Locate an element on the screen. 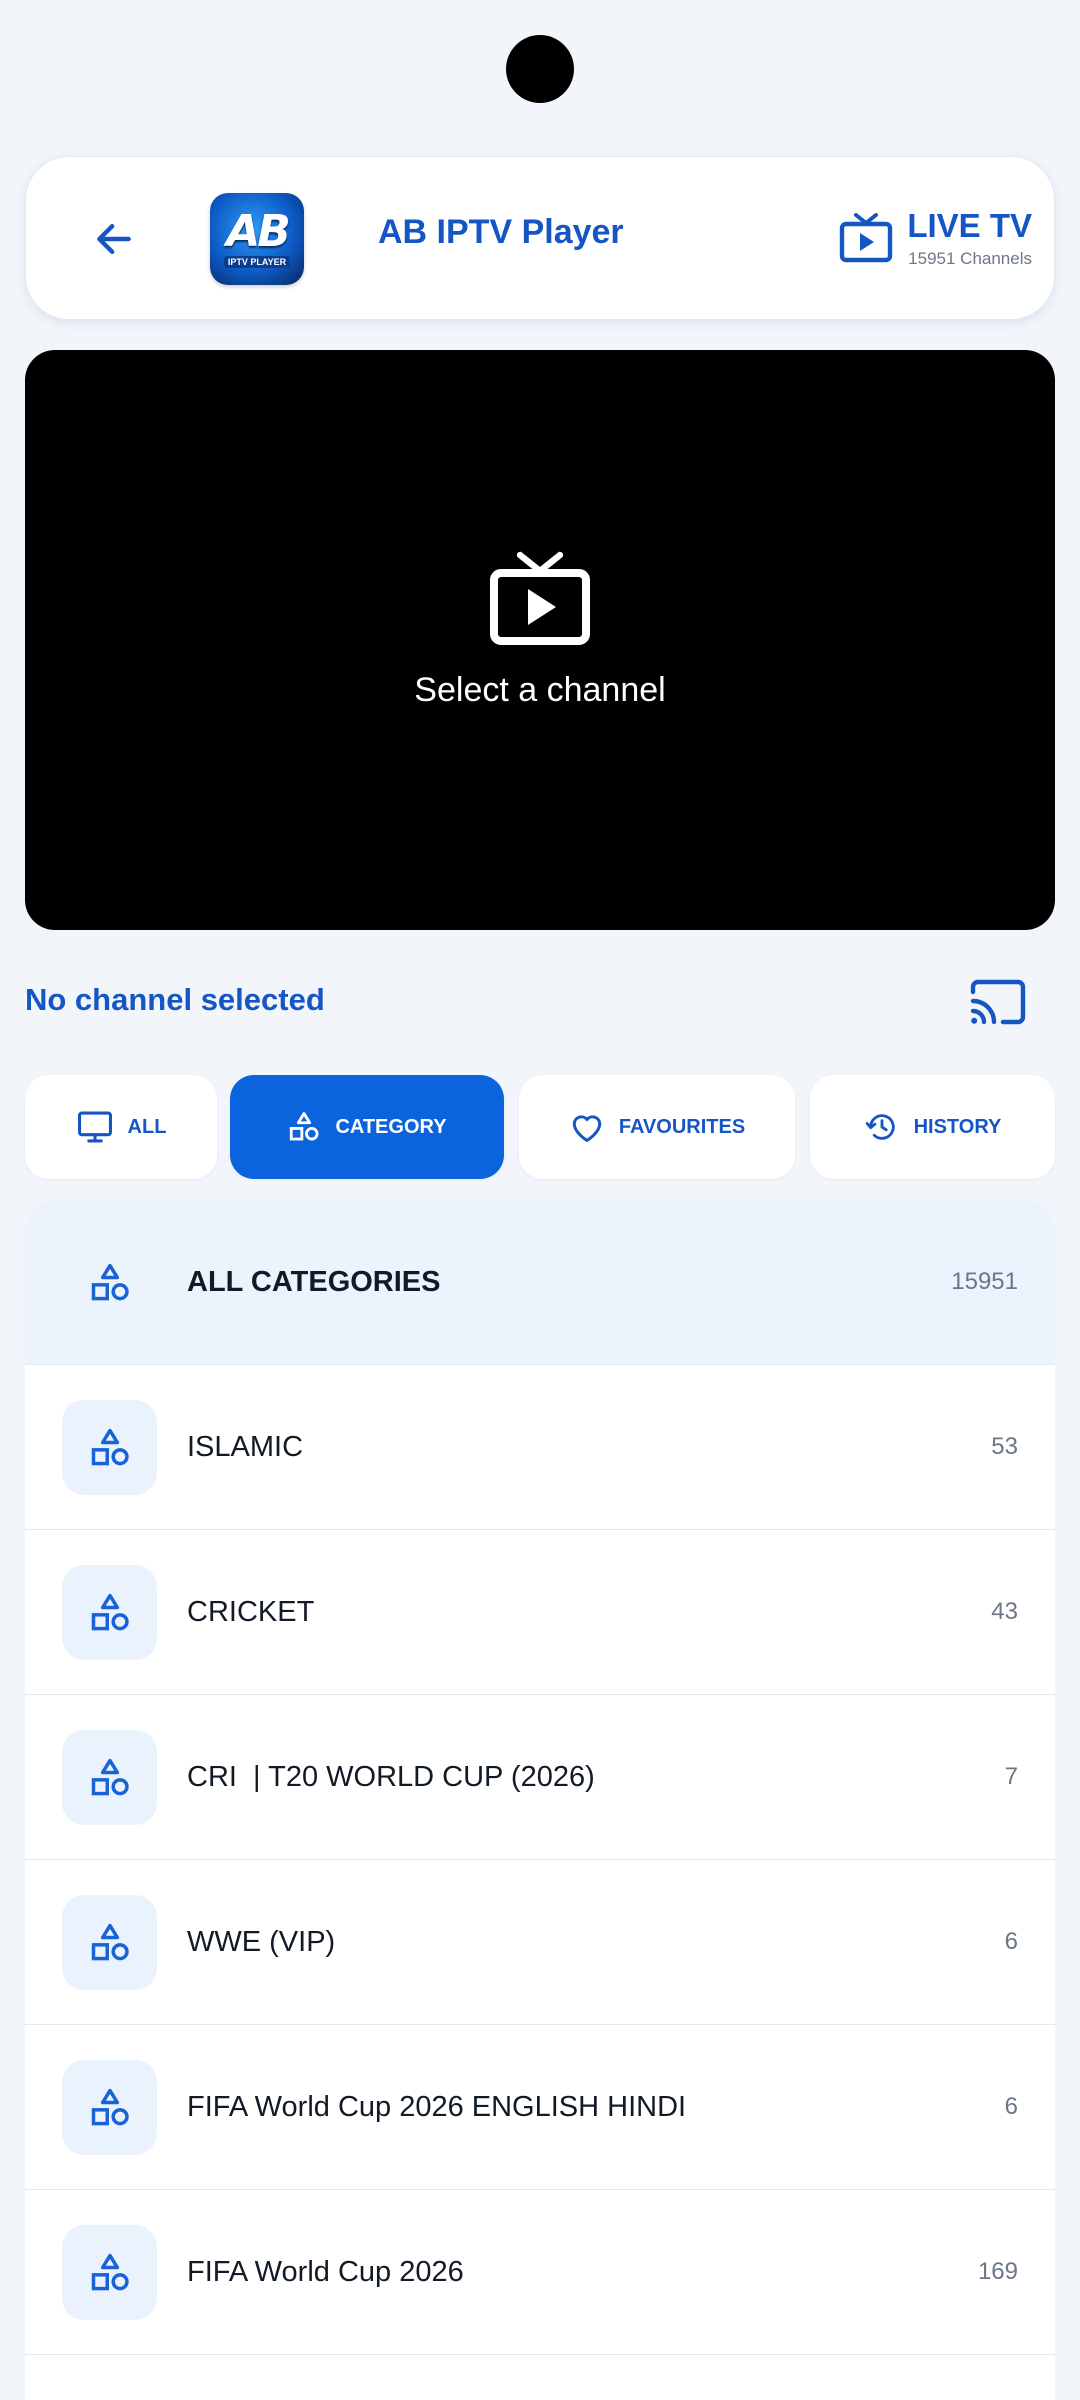  history-icon is located at coordinates (880, 1127).